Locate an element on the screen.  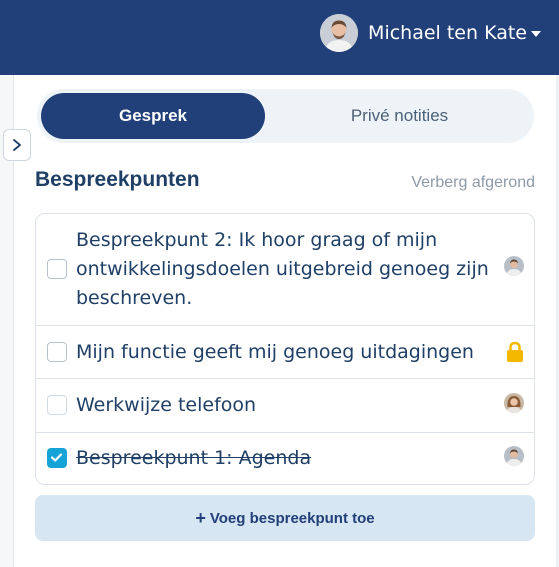
item-text: Werkwijze telefoon is located at coordinates (166, 405).